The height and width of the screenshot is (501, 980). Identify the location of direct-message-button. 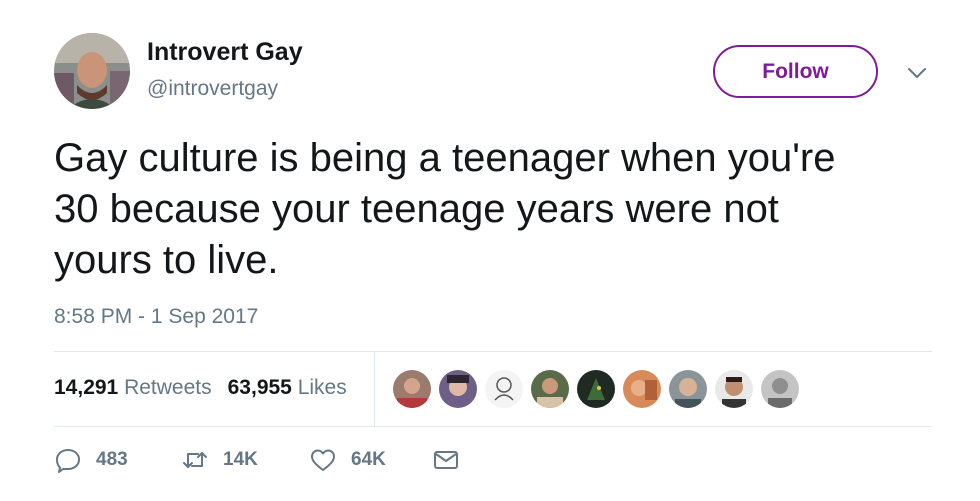
(446, 460).